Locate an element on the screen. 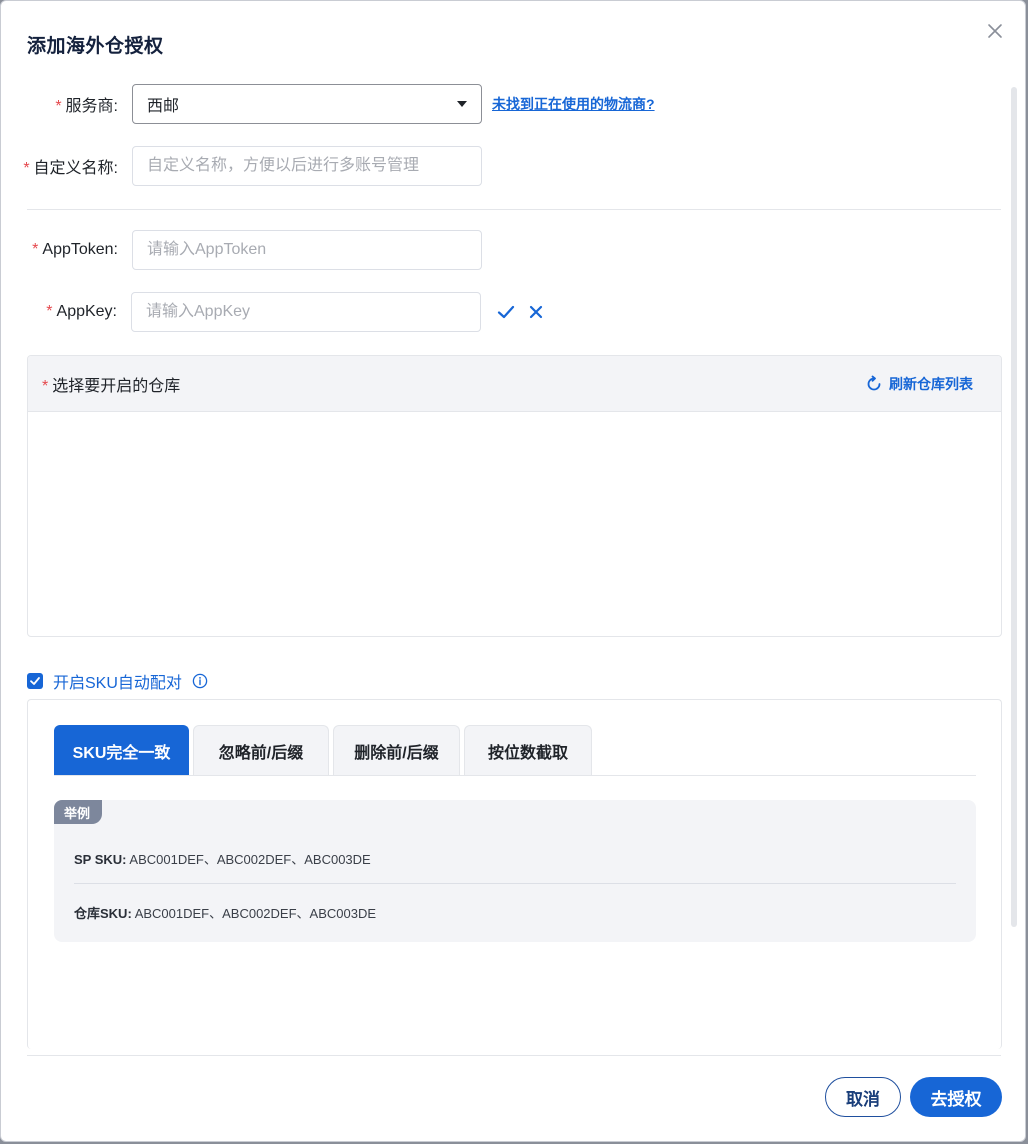 The height and width of the screenshot is (1144, 1028). example-divider is located at coordinates (515, 883).